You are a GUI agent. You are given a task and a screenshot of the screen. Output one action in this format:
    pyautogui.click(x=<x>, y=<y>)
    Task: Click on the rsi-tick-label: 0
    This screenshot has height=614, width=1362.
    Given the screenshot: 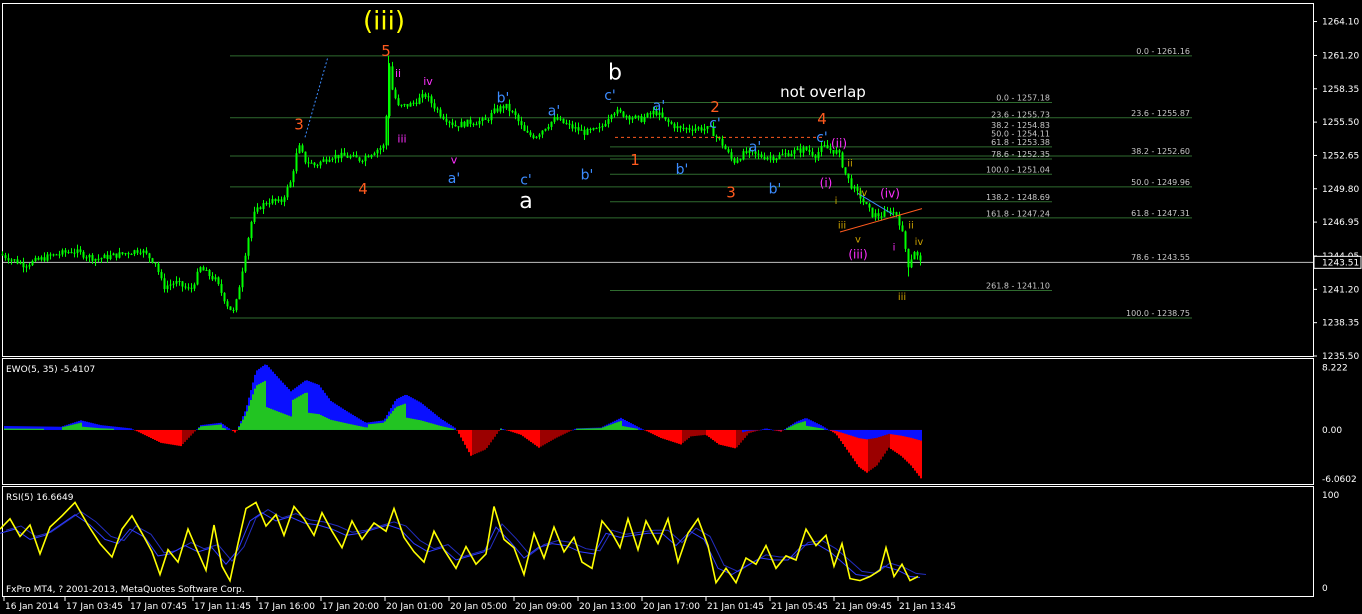 What is the action you would take?
    pyautogui.click(x=1325, y=589)
    